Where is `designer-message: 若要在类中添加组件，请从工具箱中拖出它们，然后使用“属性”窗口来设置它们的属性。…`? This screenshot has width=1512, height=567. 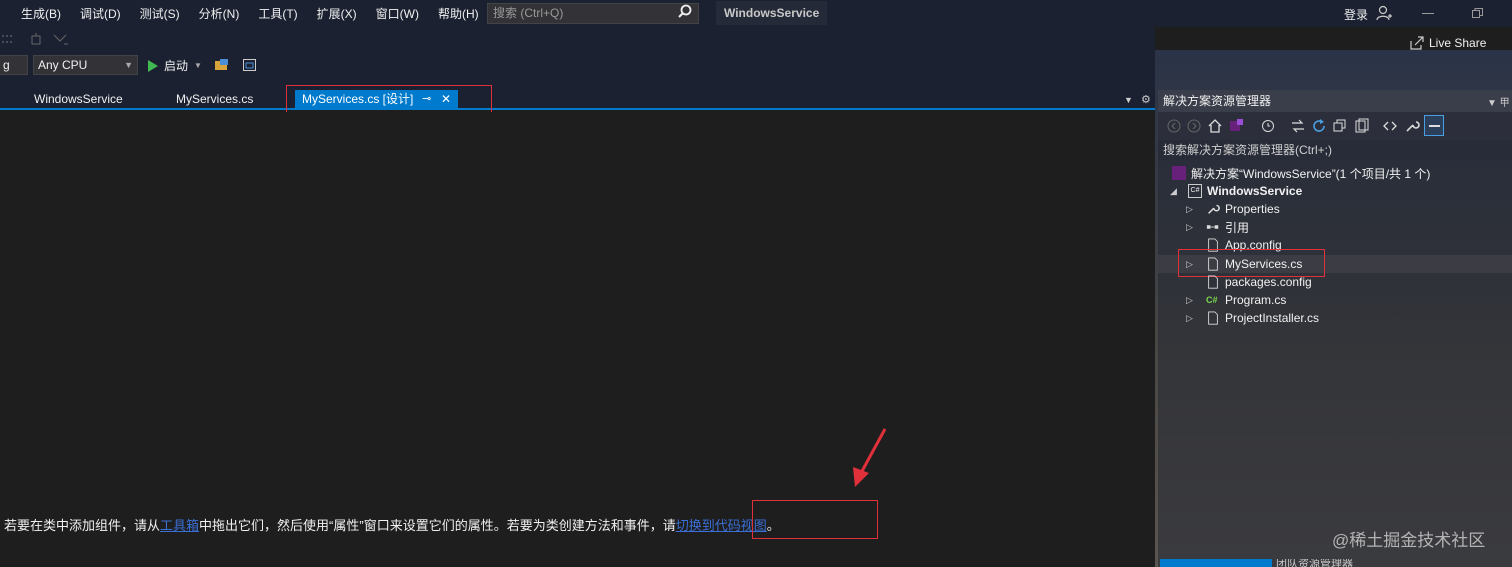 designer-message: 若要在类中添加组件，请从工具箱中拖出它们，然后使用“属性”窗口来设置它们的属性。… is located at coordinates (392, 524).